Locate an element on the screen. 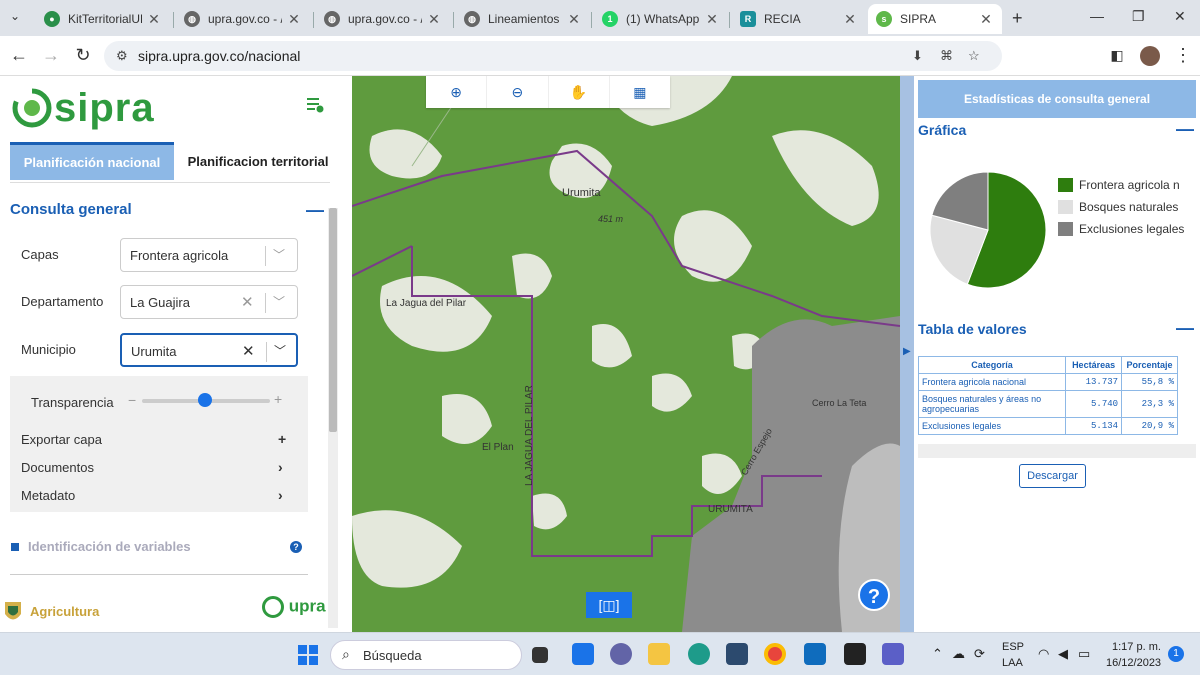 The width and height of the screenshot is (1200, 675). sticky-notes-icon is located at coordinates (855, 654).